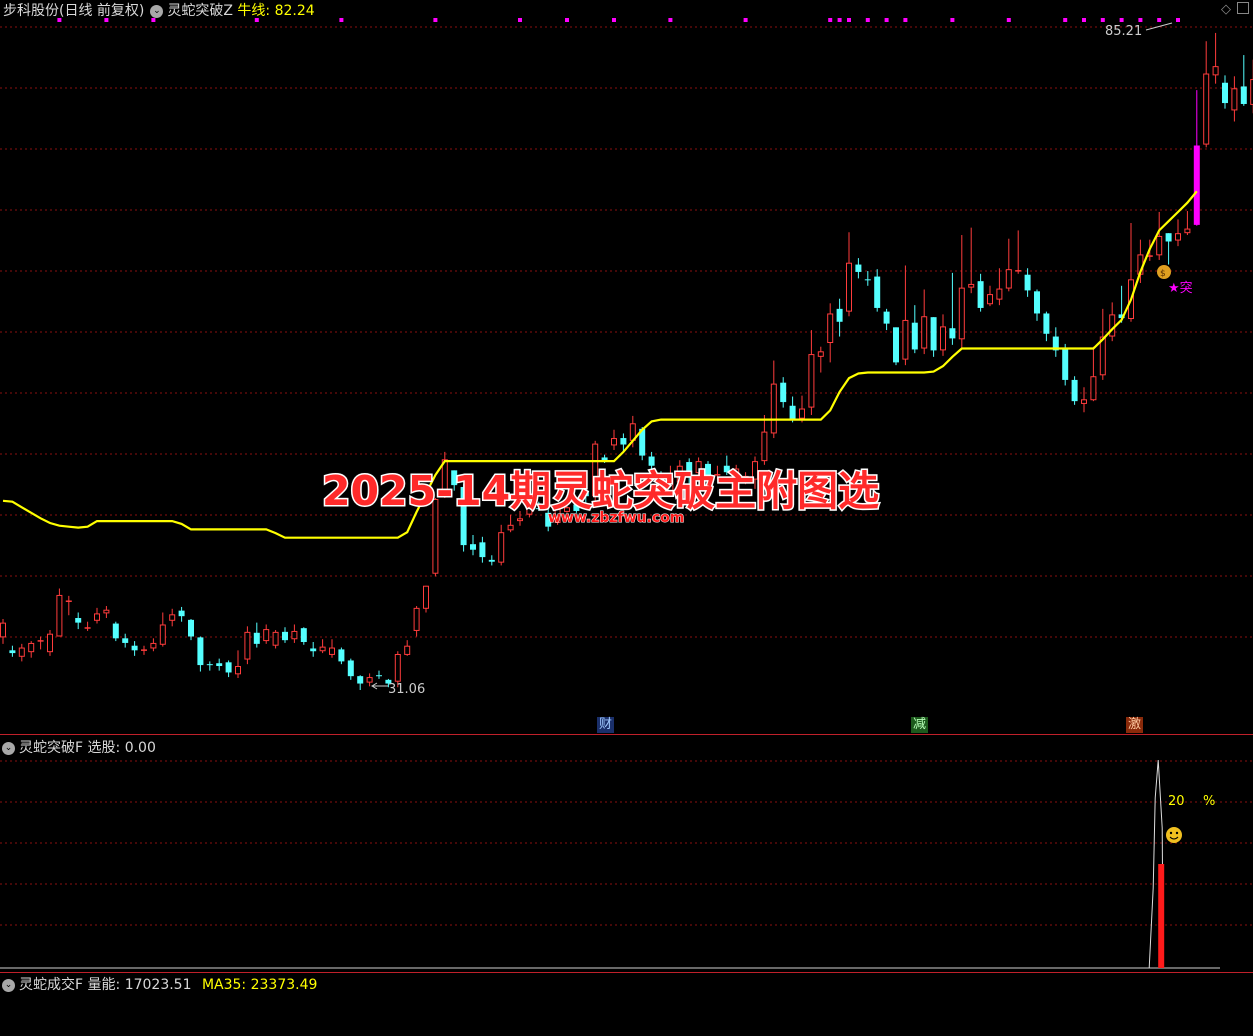 The image size is (1253, 1036). I want to click on badge-ji: 激, so click(1135, 725).